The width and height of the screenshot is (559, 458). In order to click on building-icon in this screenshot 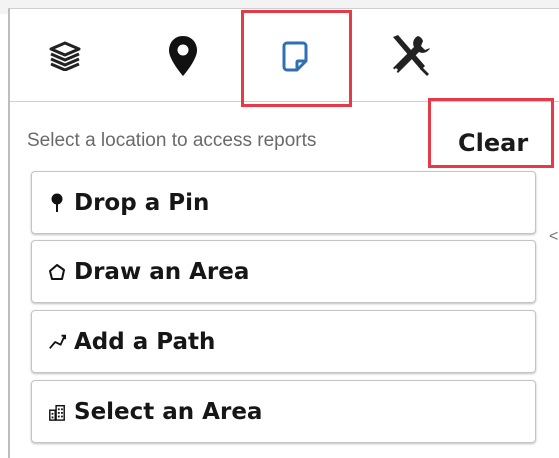, I will do `click(57, 412)`.